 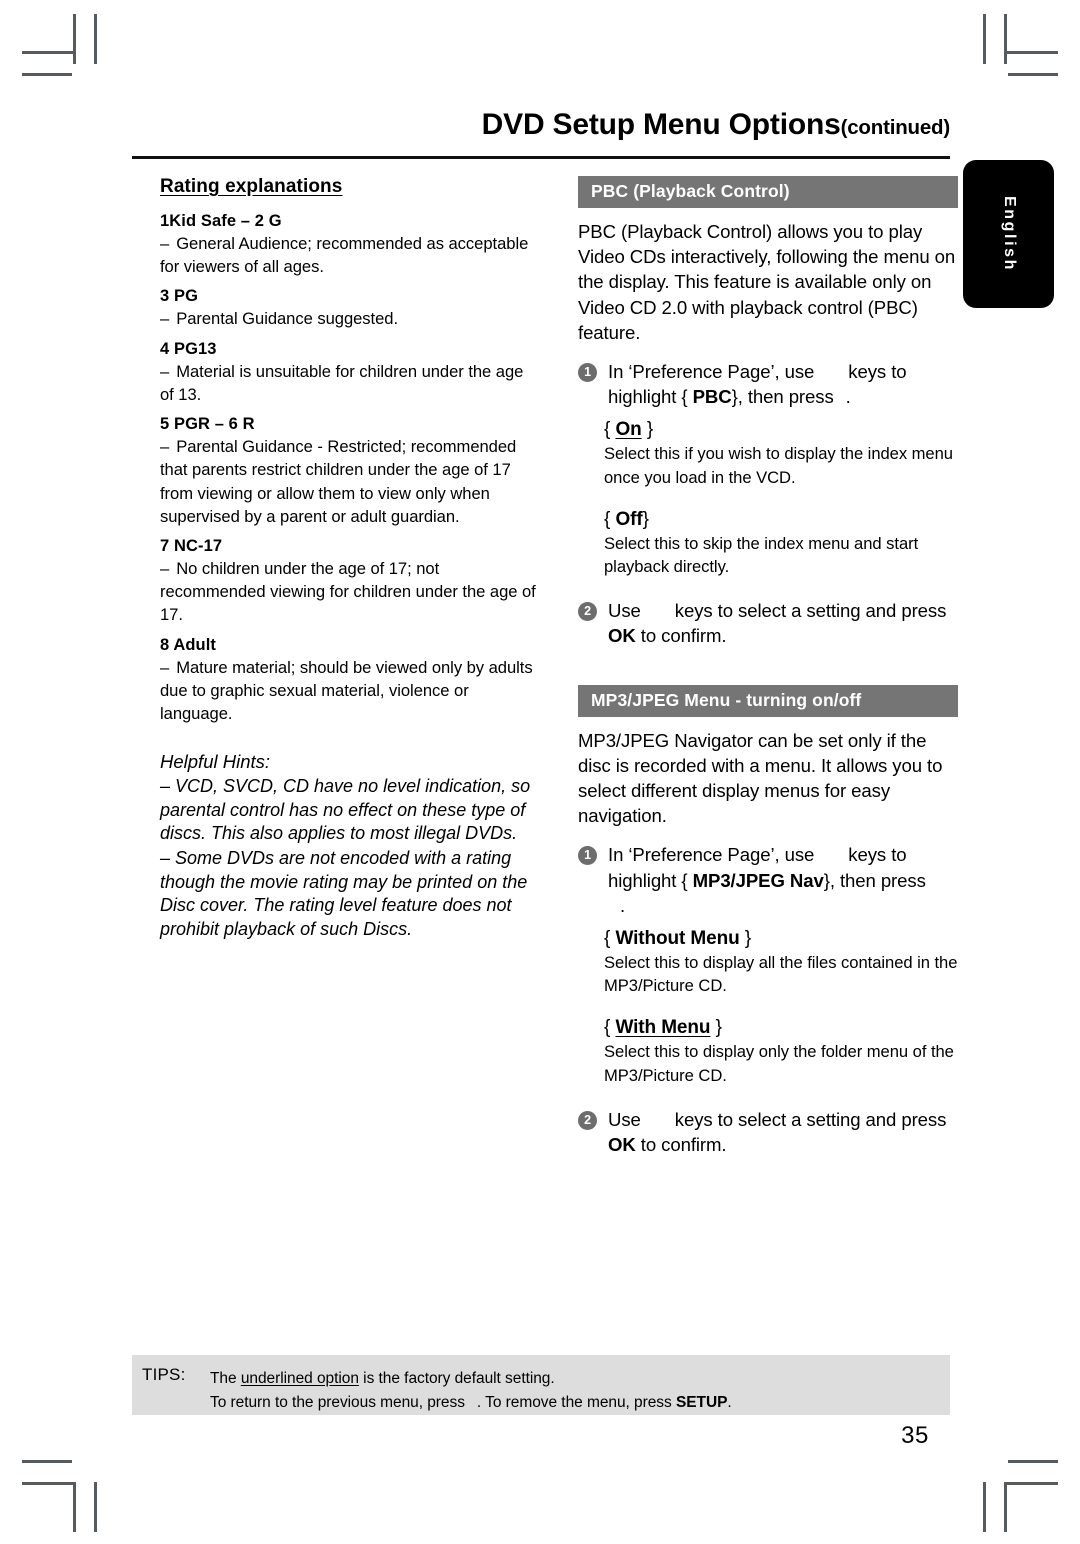 I want to click on page-title-continued: (continued), so click(x=895, y=127).